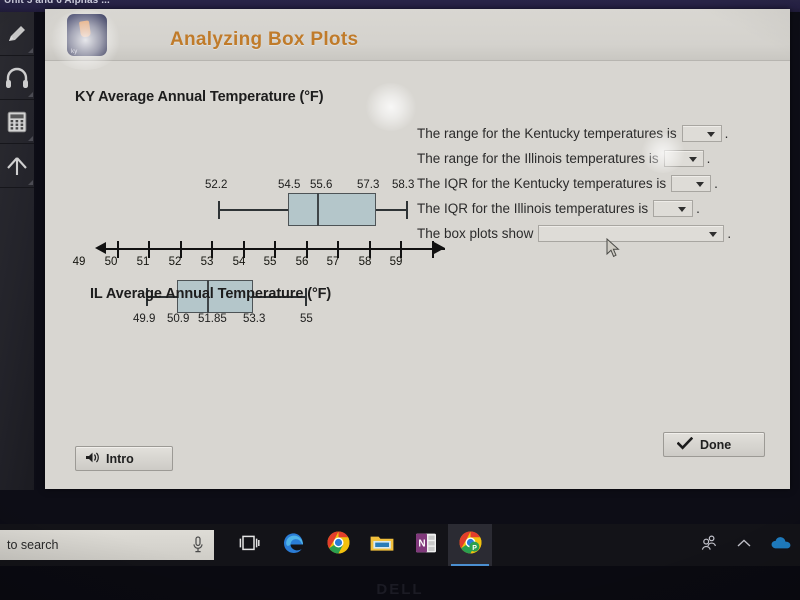 This screenshot has height=600, width=800. I want to click on il-median-label: 51.85, so click(212, 319).